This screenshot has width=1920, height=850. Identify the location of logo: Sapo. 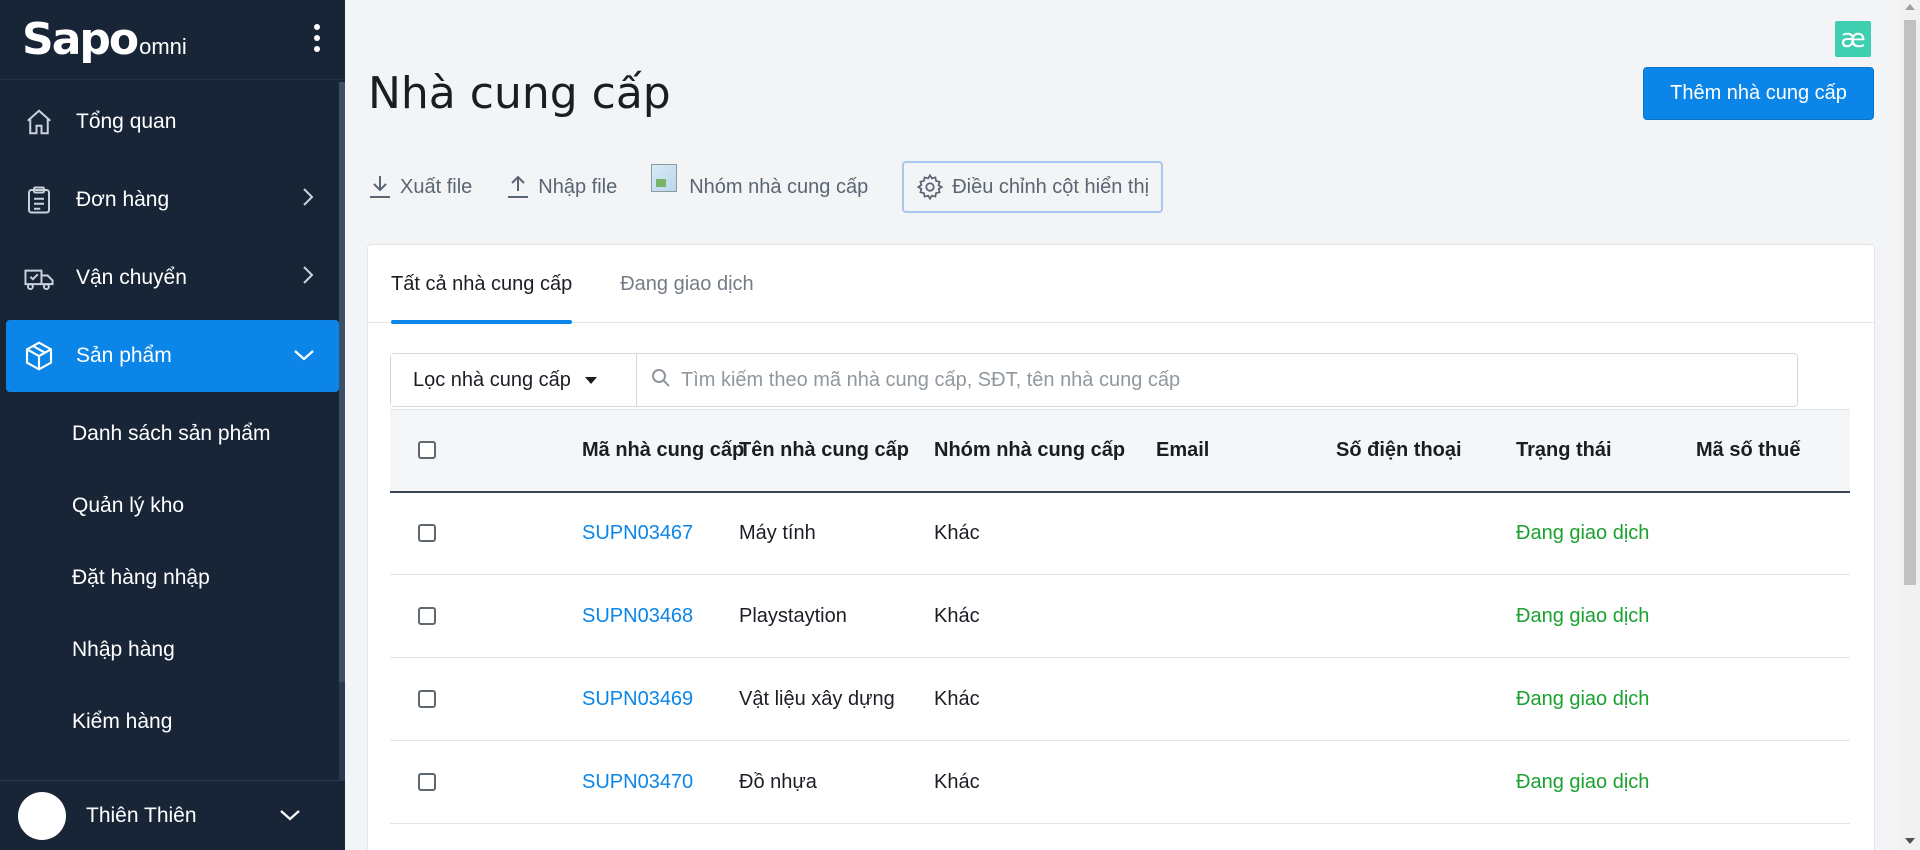
(80, 39).